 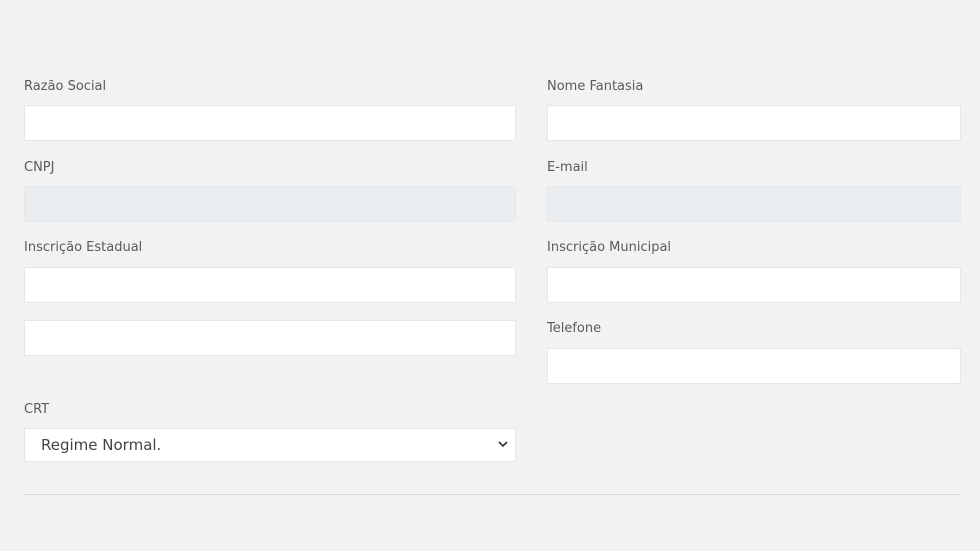 What do you see at coordinates (754, 123) in the screenshot?
I see `nome-fantasia-input` at bounding box center [754, 123].